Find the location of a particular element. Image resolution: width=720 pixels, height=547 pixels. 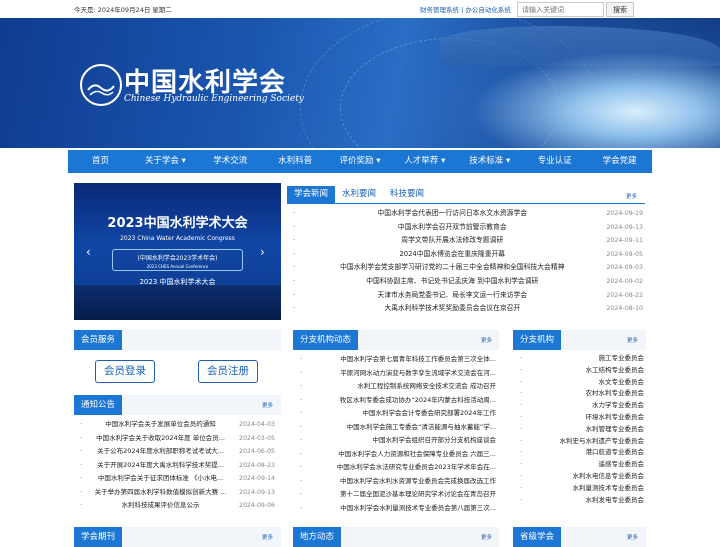

nav-science-pop: 水利科普 is located at coordinates (295, 161).